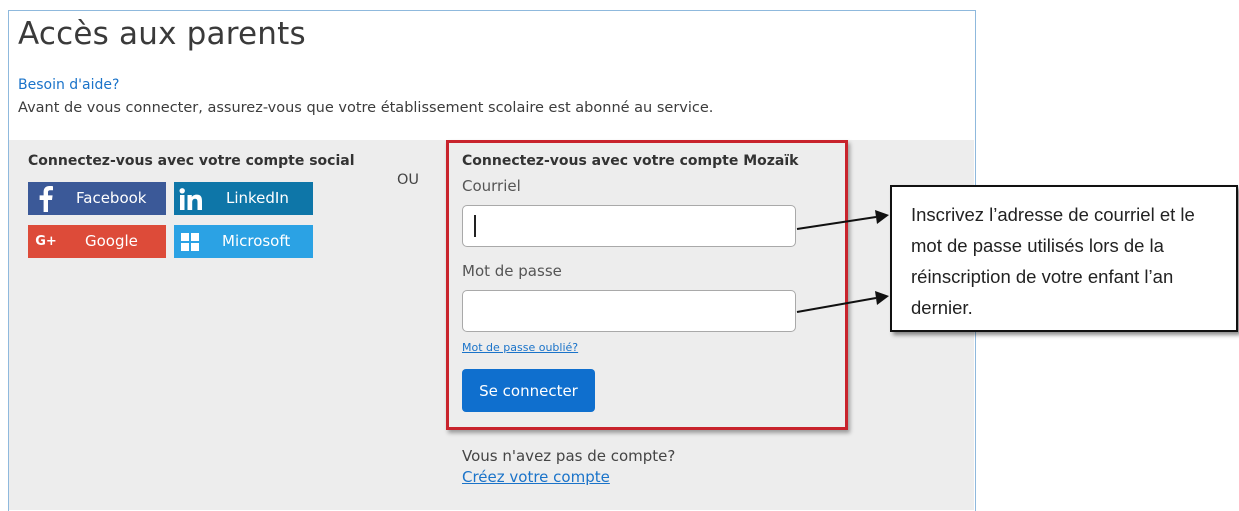  I want to click on or-separator: OU, so click(408, 180).